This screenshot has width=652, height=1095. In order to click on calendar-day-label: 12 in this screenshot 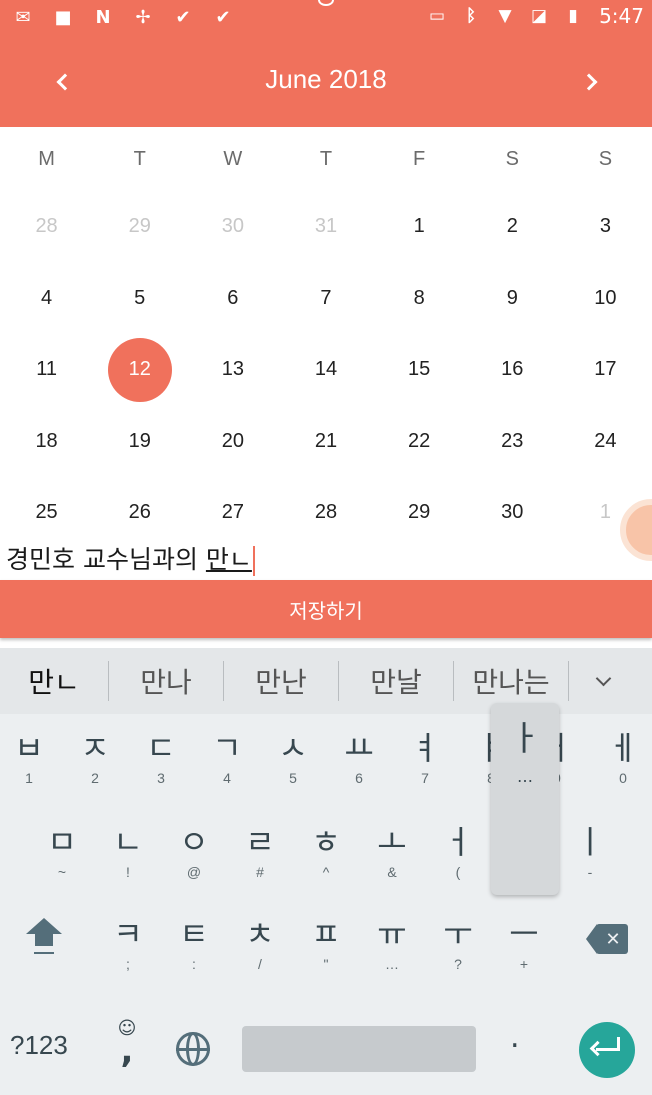, I will do `click(139, 369)`.